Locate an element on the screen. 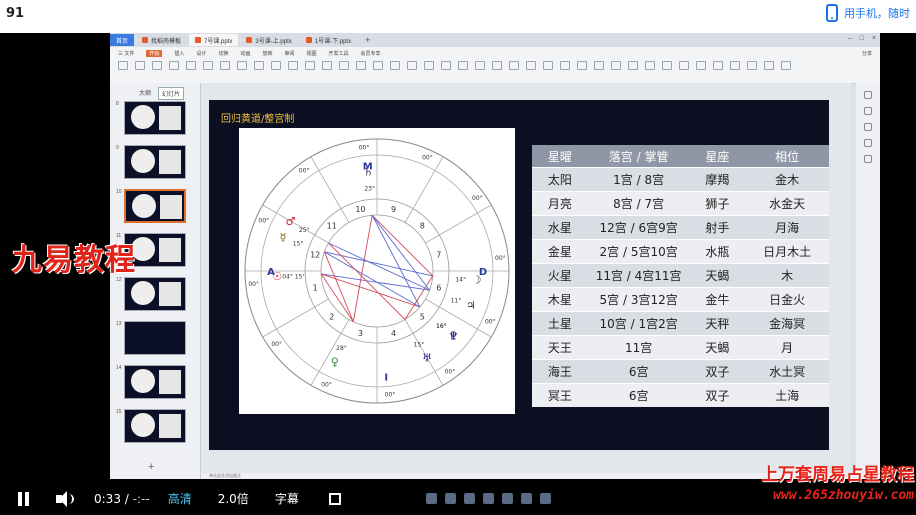  slide-thumbnail: 14 is located at coordinates (156, 383).